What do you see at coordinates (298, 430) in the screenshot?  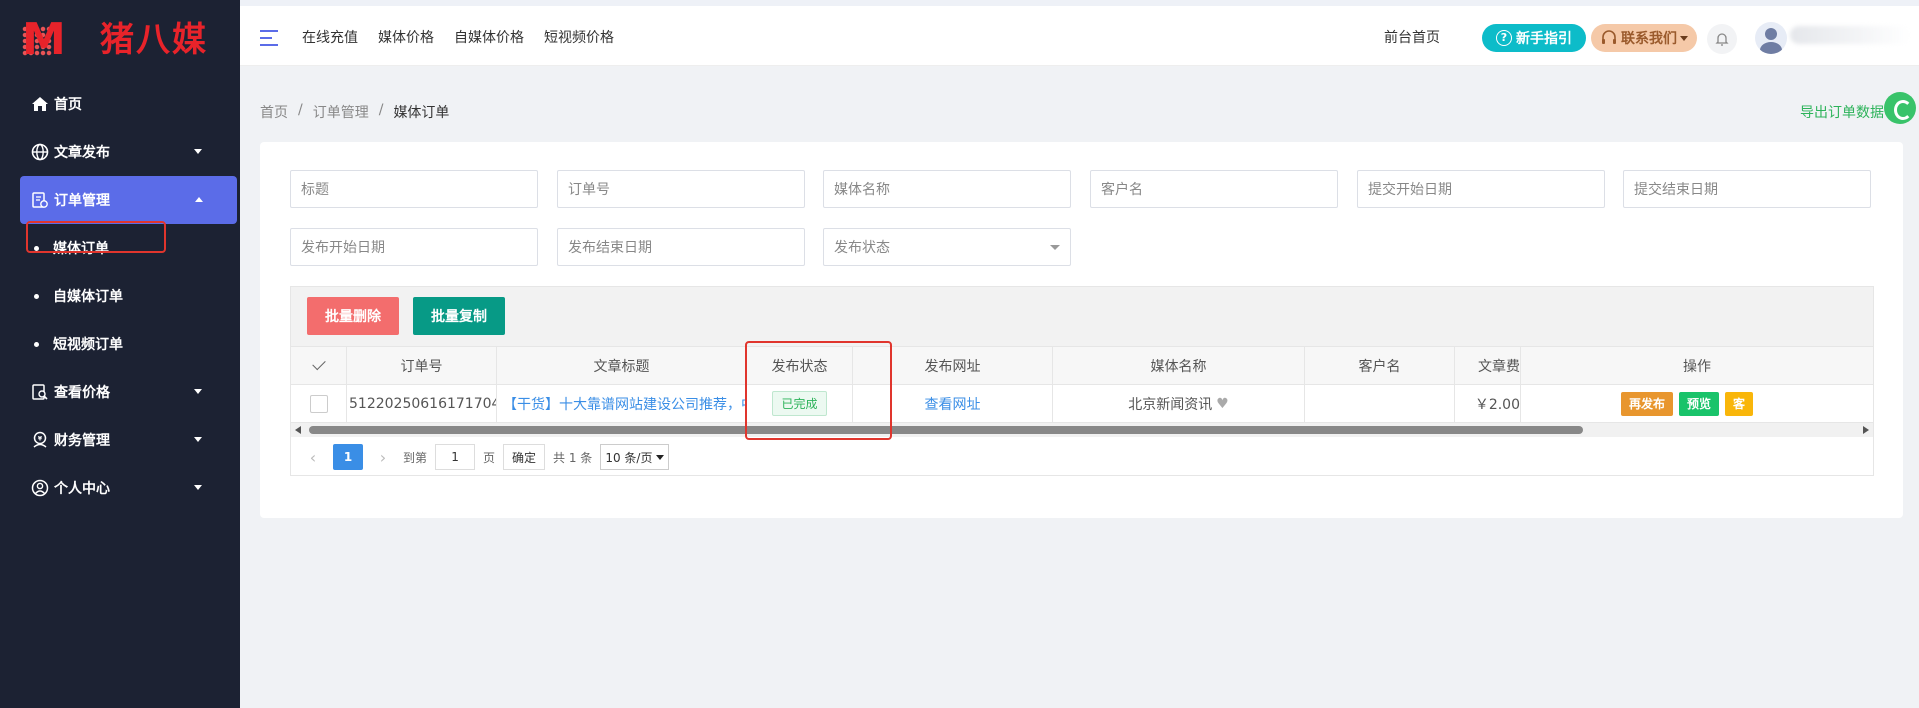 I see `scroll-left-icon` at bounding box center [298, 430].